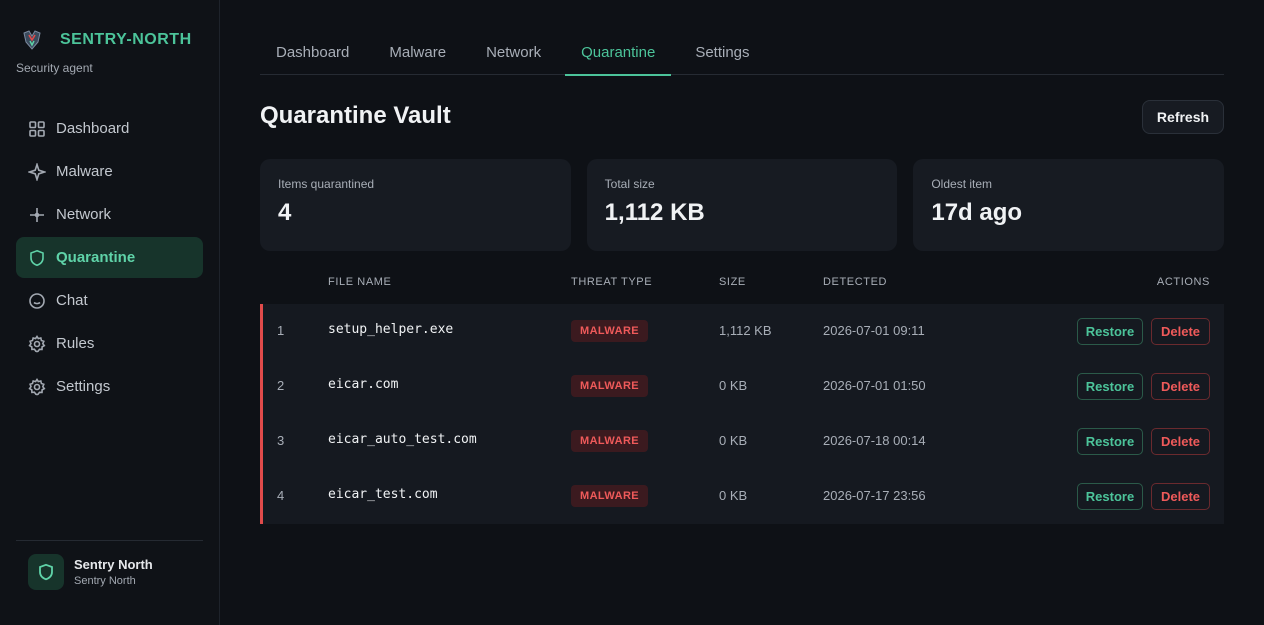  What do you see at coordinates (383, 494) in the screenshot?
I see `file-name: eicar_test.com` at bounding box center [383, 494].